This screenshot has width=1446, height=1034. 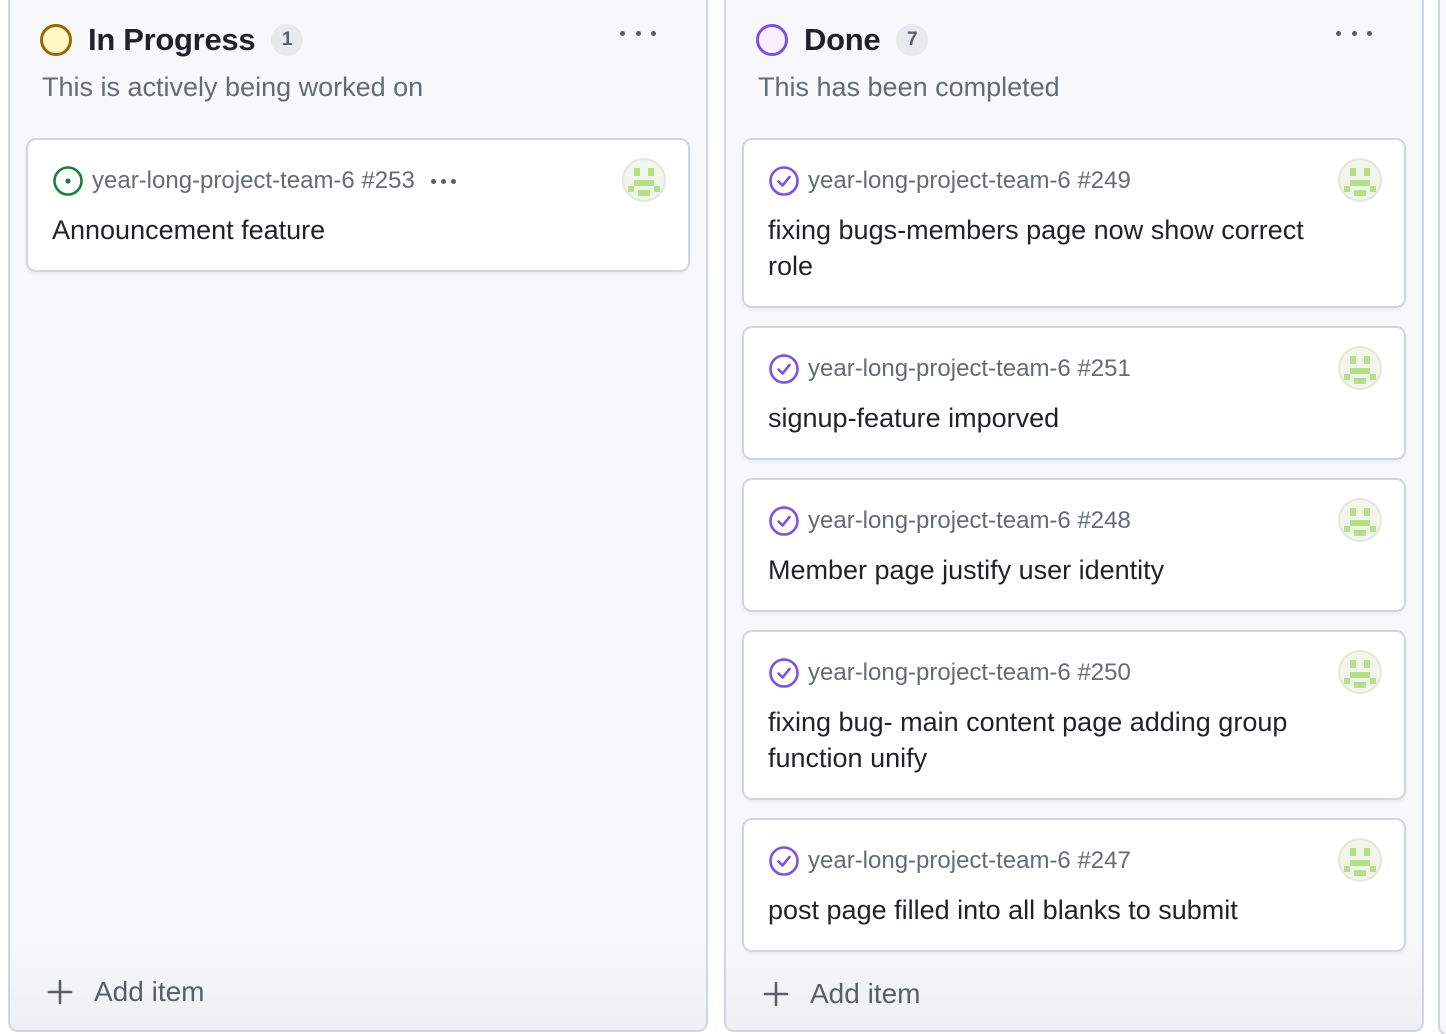 What do you see at coordinates (287, 40) in the screenshot?
I see `item-count-badge: 1` at bounding box center [287, 40].